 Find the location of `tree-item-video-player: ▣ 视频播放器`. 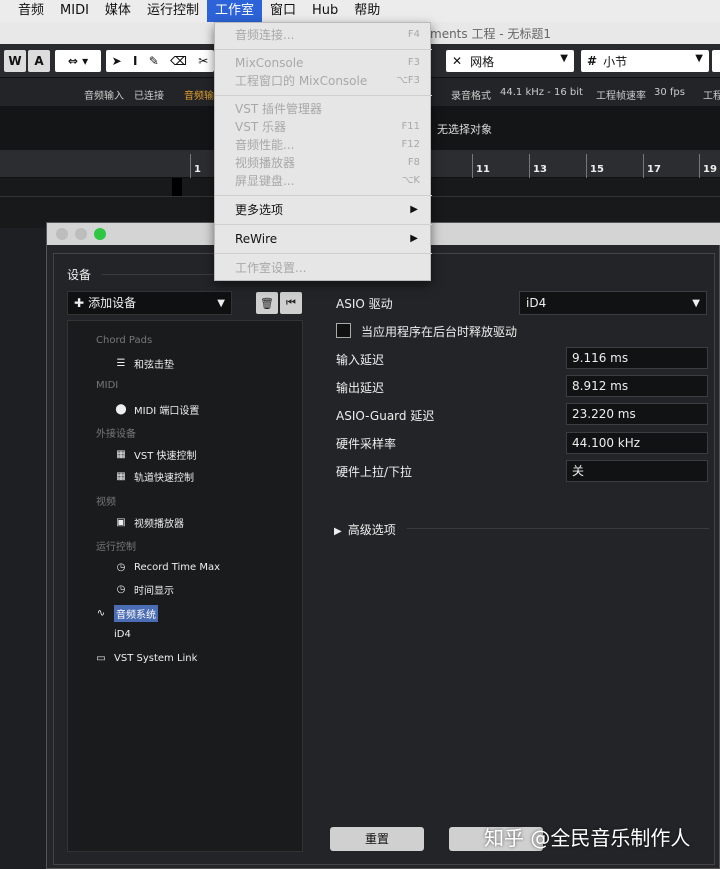

tree-item-video-player: ▣ 视频播放器 is located at coordinates (149, 522).